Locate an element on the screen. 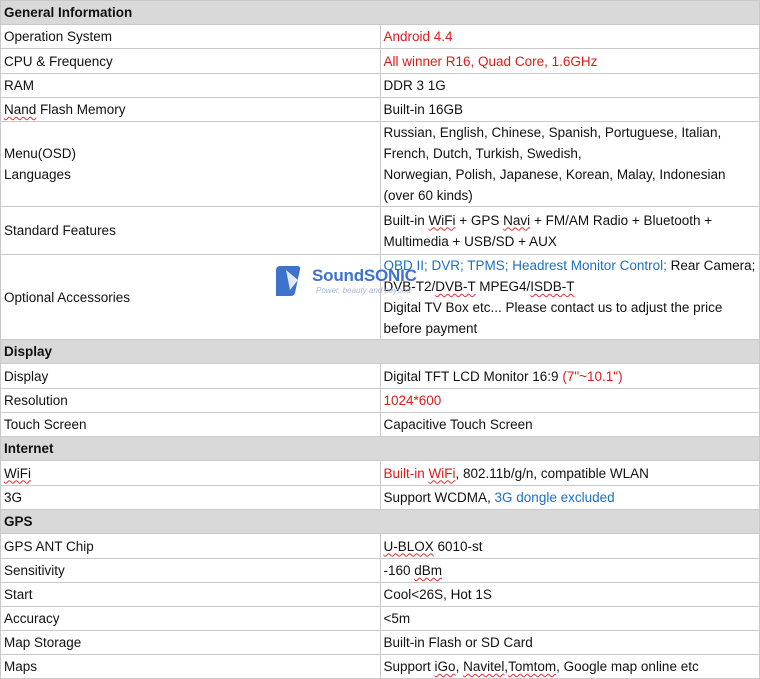 The height and width of the screenshot is (679, 760). row-value: U-BLOX 6010-st is located at coordinates (569, 546).